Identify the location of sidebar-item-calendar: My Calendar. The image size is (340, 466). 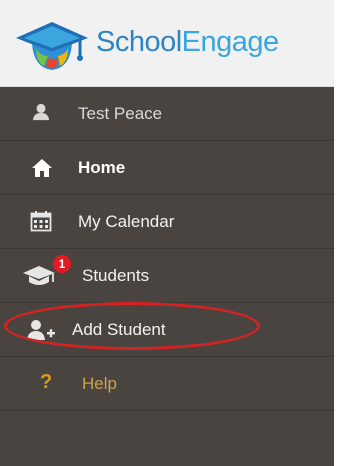
(167, 222).